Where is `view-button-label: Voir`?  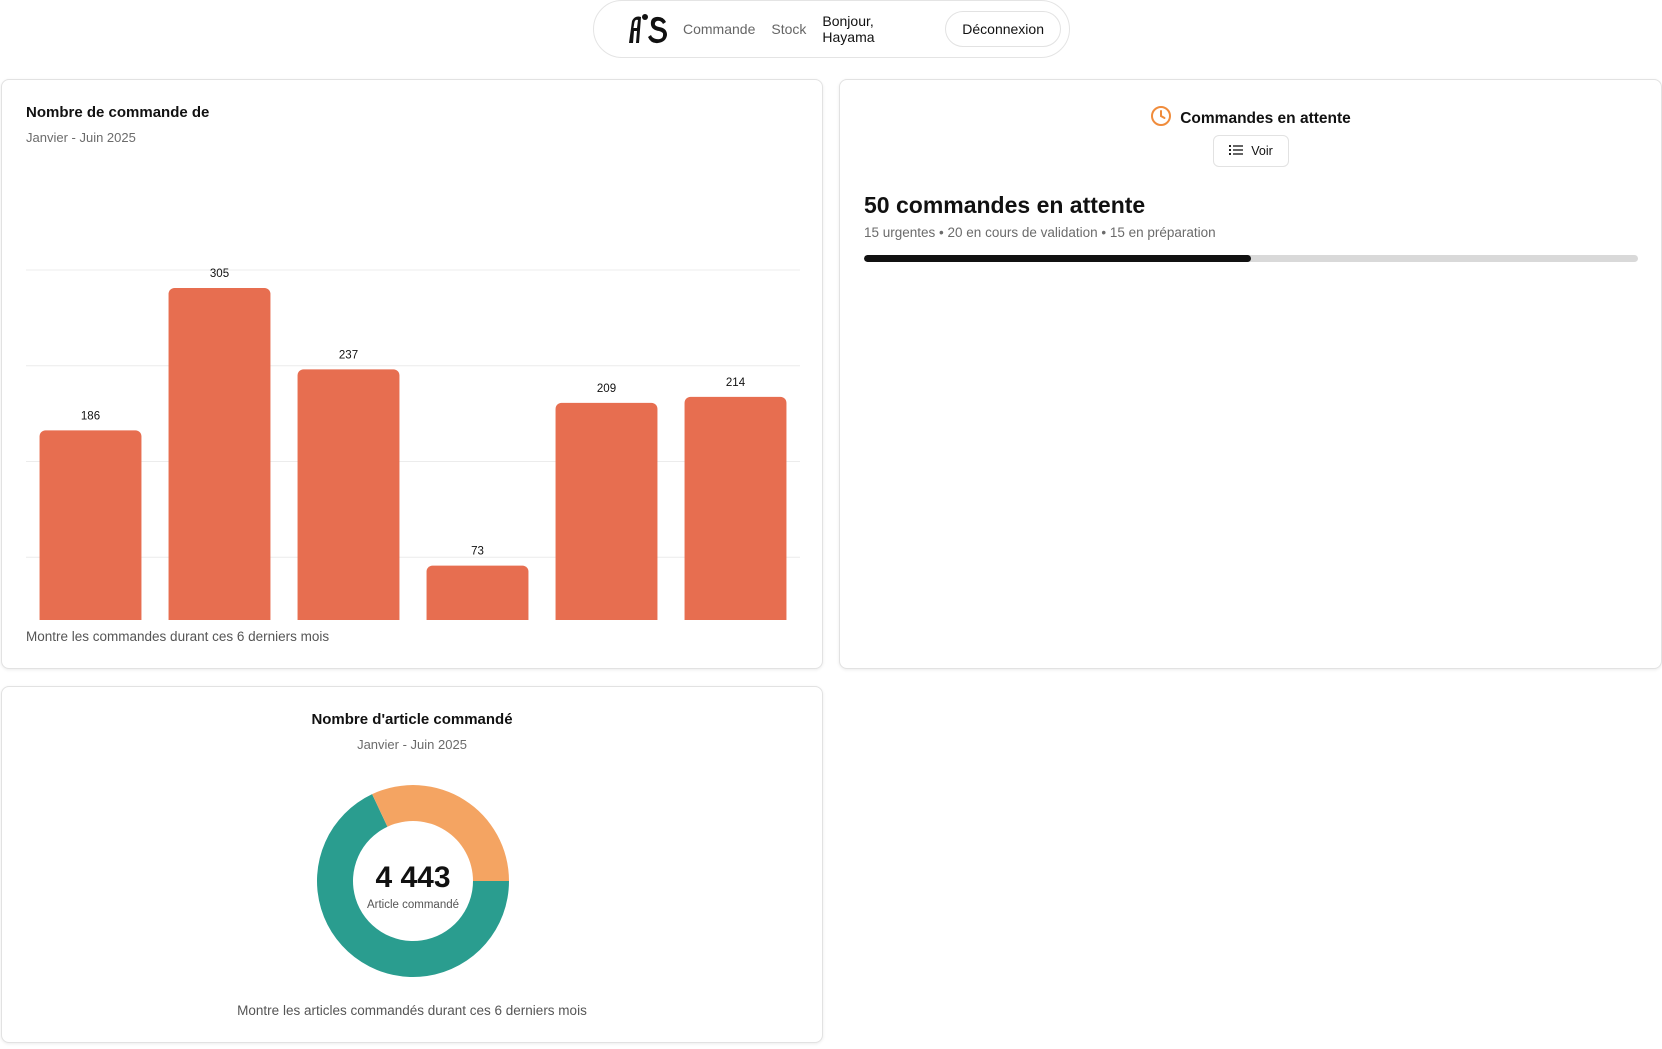 view-button-label: Voir is located at coordinates (1262, 151).